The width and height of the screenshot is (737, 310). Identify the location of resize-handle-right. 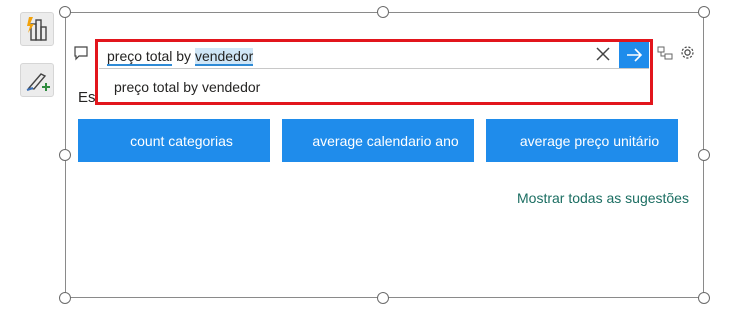
(704, 155).